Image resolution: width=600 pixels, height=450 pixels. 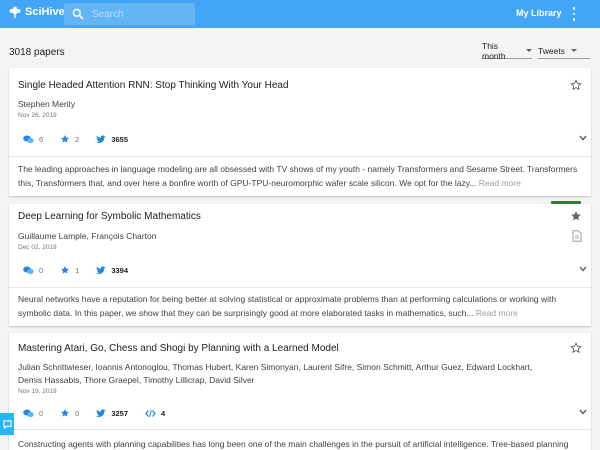 What do you see at coordinates (139, 14) in the screenshot?
I see `search-input` at bounding box center [139, 14].